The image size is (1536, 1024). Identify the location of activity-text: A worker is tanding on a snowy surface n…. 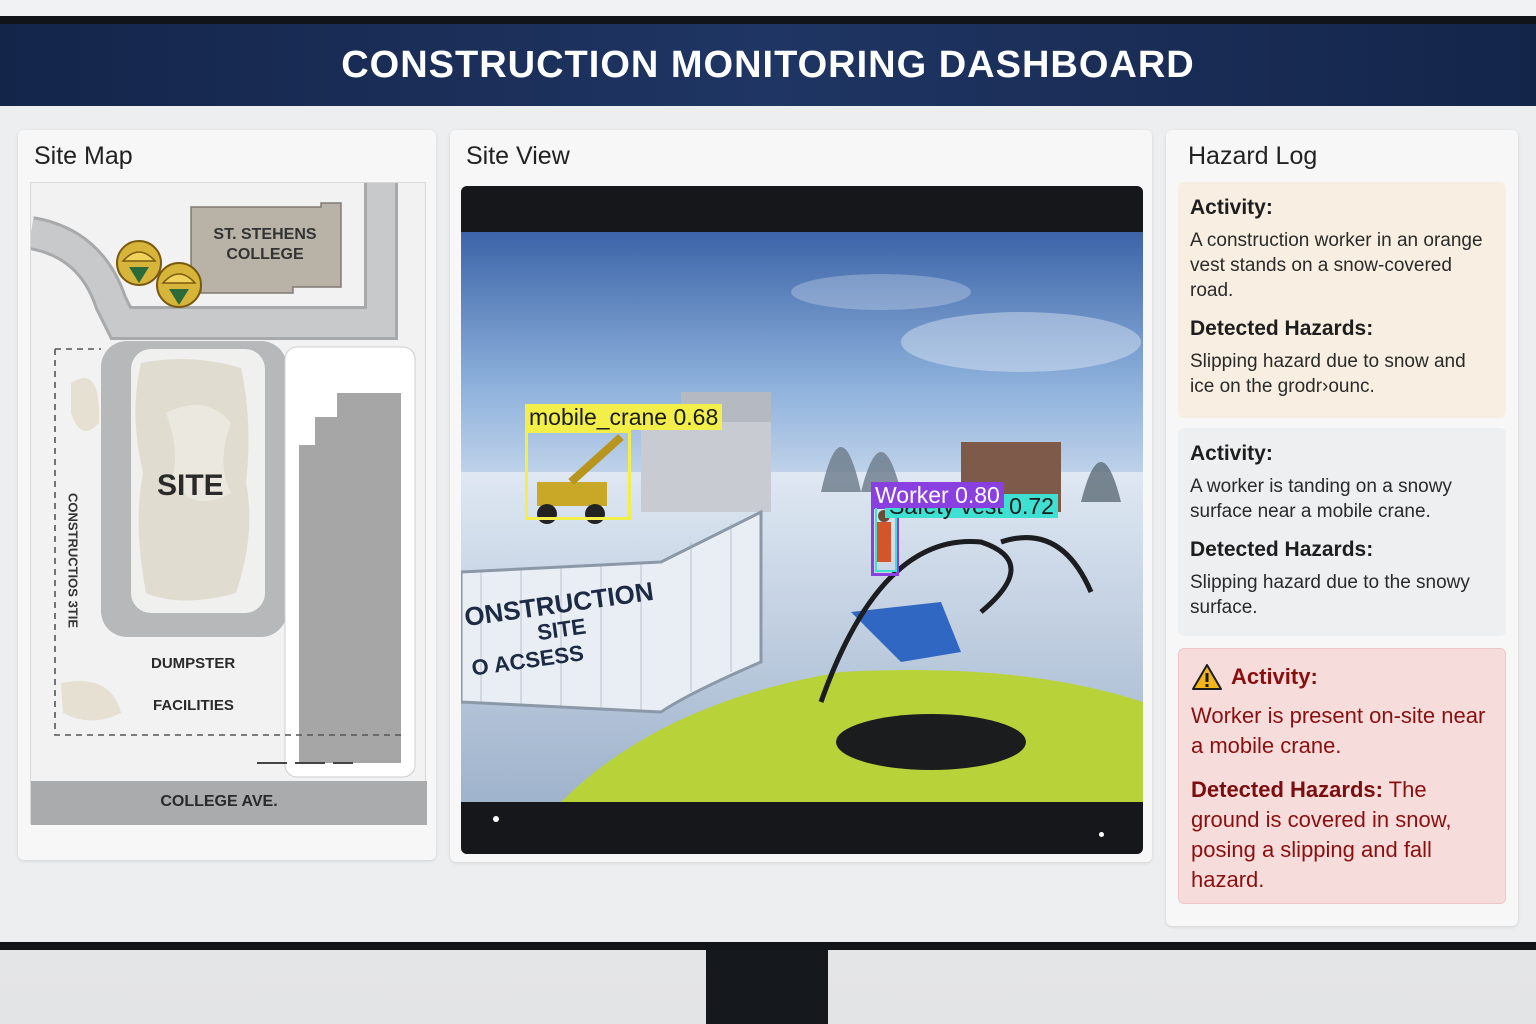
(1321, 499).